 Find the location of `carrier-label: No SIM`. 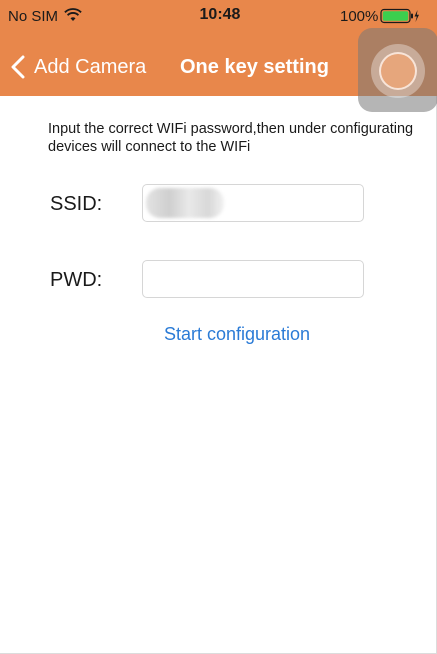

carrier-label: No SIM is located at coordinates (33, 16).